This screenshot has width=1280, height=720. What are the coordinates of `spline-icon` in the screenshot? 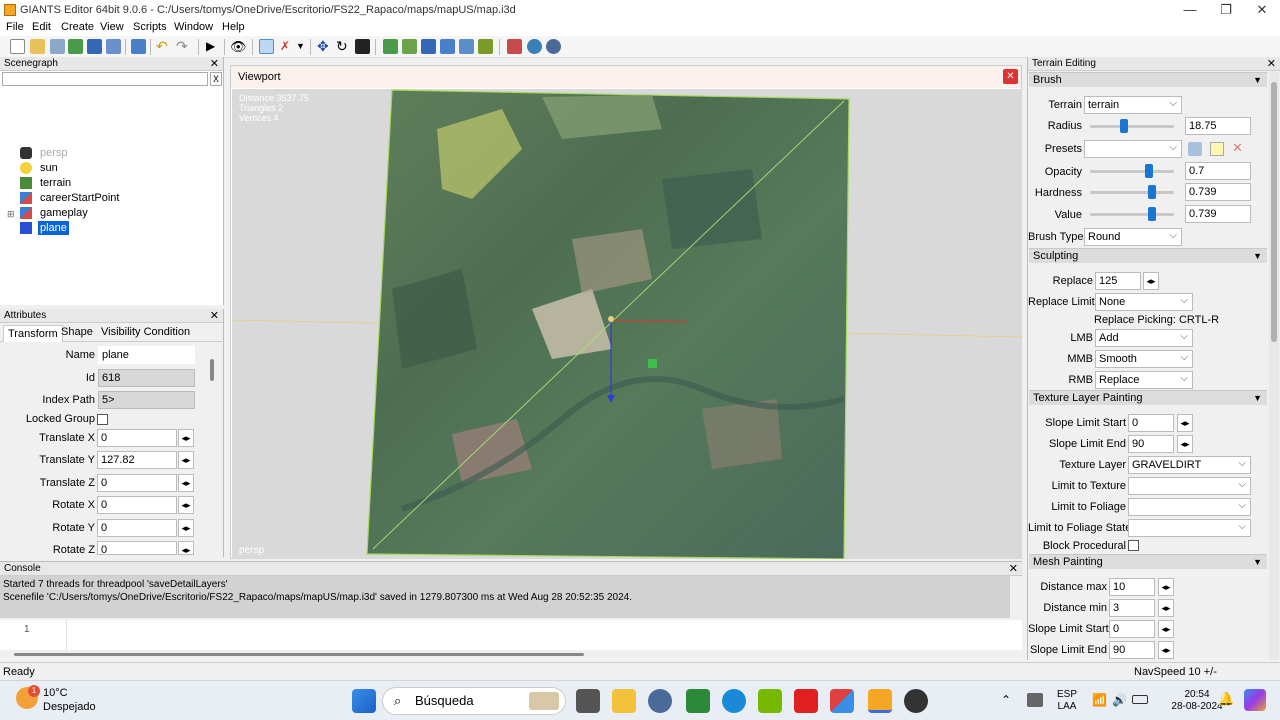 It's located at (514, 46).